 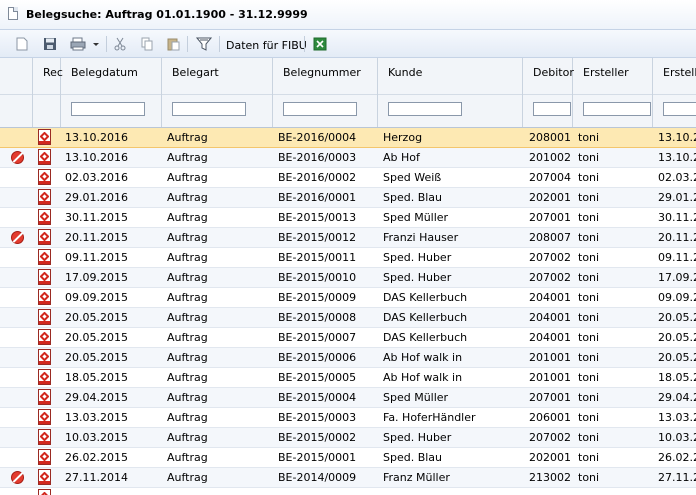 What do you see at coordinates (96, 197) in the screenshot?
I see `cell-datum: 29.01.2016` at bounding box center [96, 197].